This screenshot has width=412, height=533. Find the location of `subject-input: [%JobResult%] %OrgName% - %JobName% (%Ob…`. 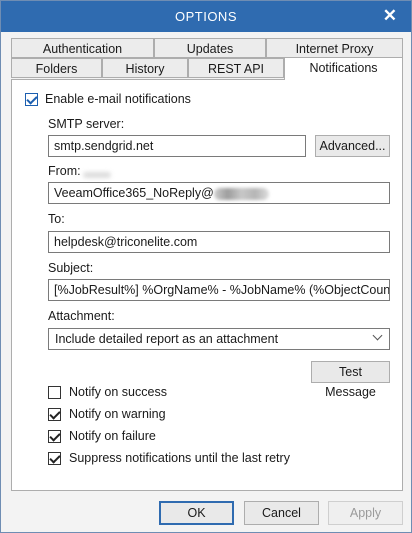

subject-input: [%JobResult%] %OrgName% - %JobName% (%Ob… is located at coordinates (219, 290).